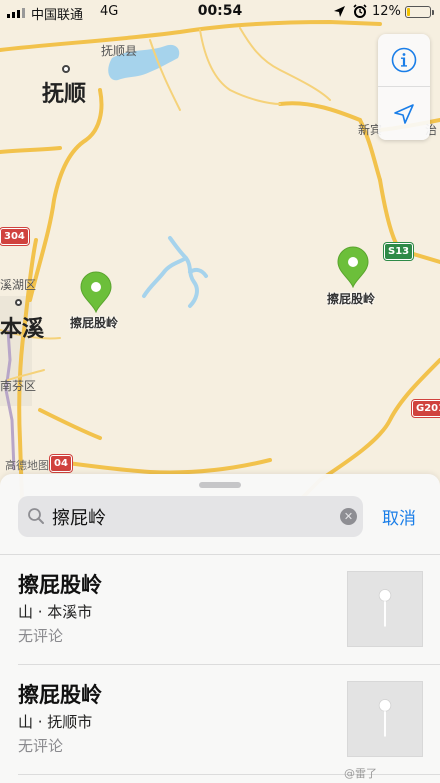 This screenshot has width=440, height=783. Describe the element at coordinates (18, 386) in the screenshot. I see `place-label-nanfen: 南芬区` at that location.